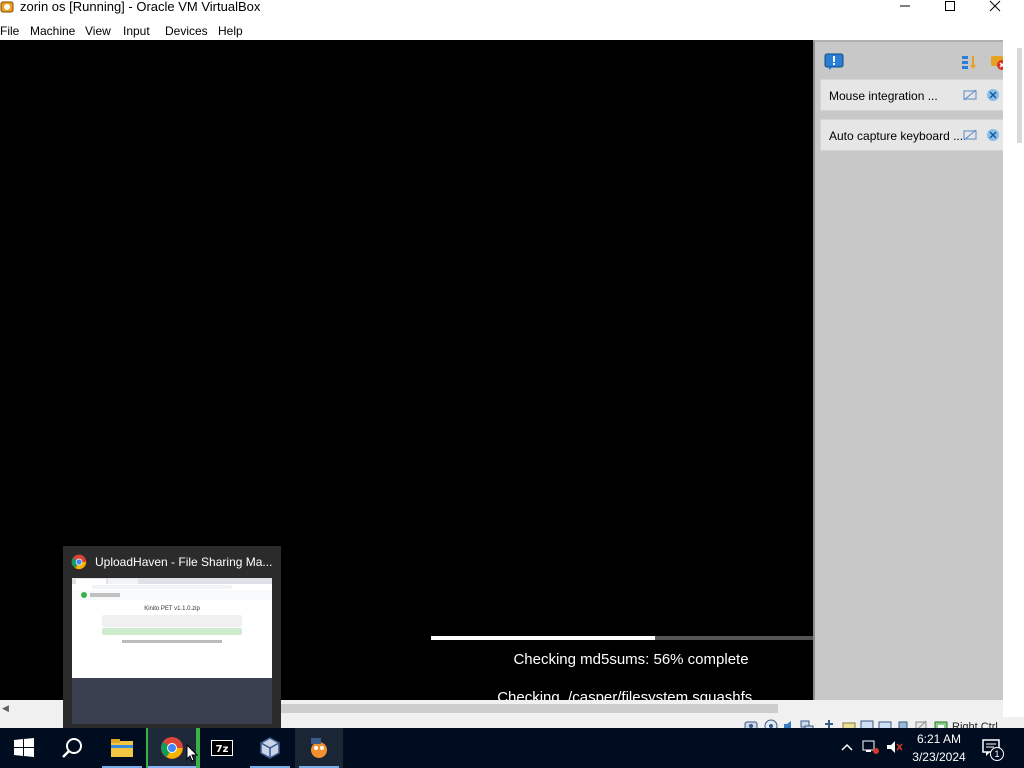  I want to click on maximize-button, so click(950, 9).